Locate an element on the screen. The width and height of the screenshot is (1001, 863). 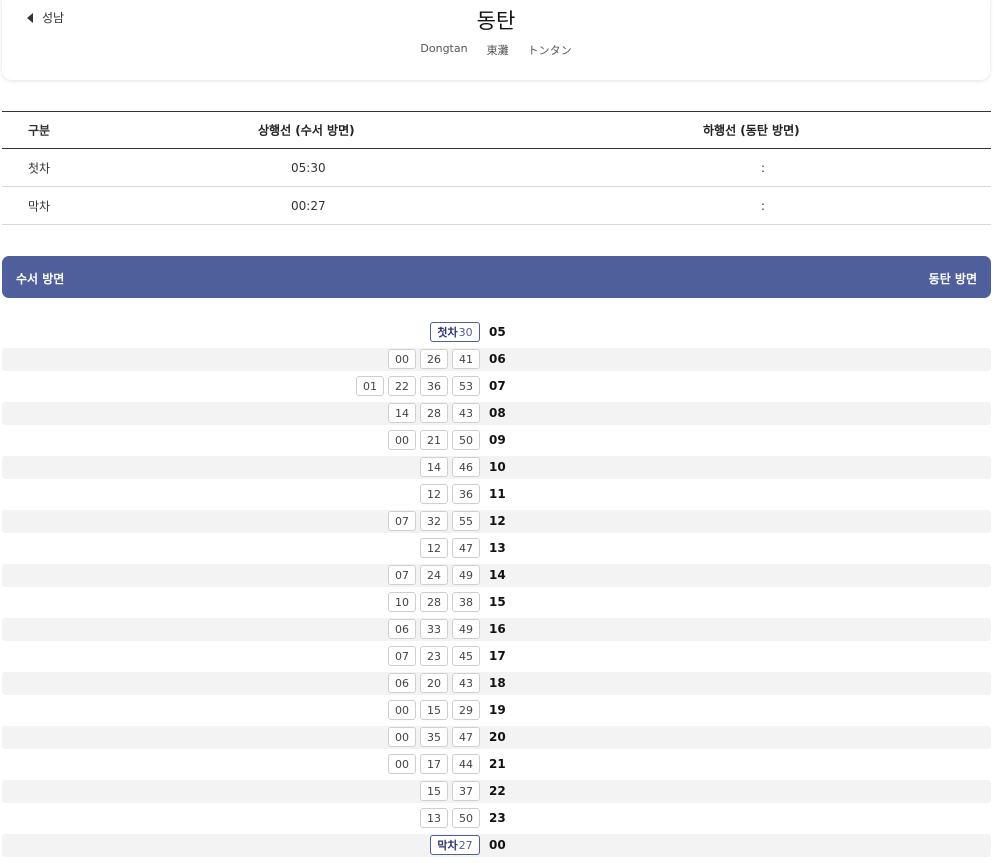
timetable-row: 15 37 22 is located at coordinates (496, 791).